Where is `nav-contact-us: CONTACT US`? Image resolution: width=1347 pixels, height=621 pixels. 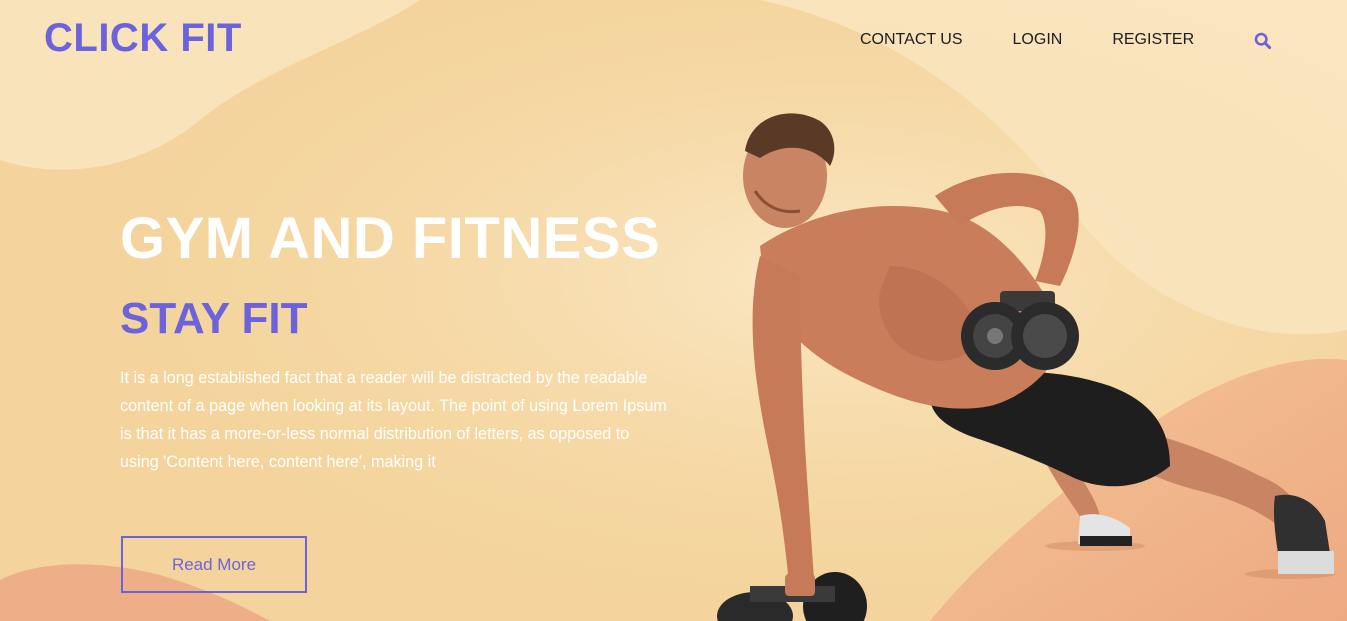
nav-contact-us: CONTACT US is located at coordinates (911, 40).